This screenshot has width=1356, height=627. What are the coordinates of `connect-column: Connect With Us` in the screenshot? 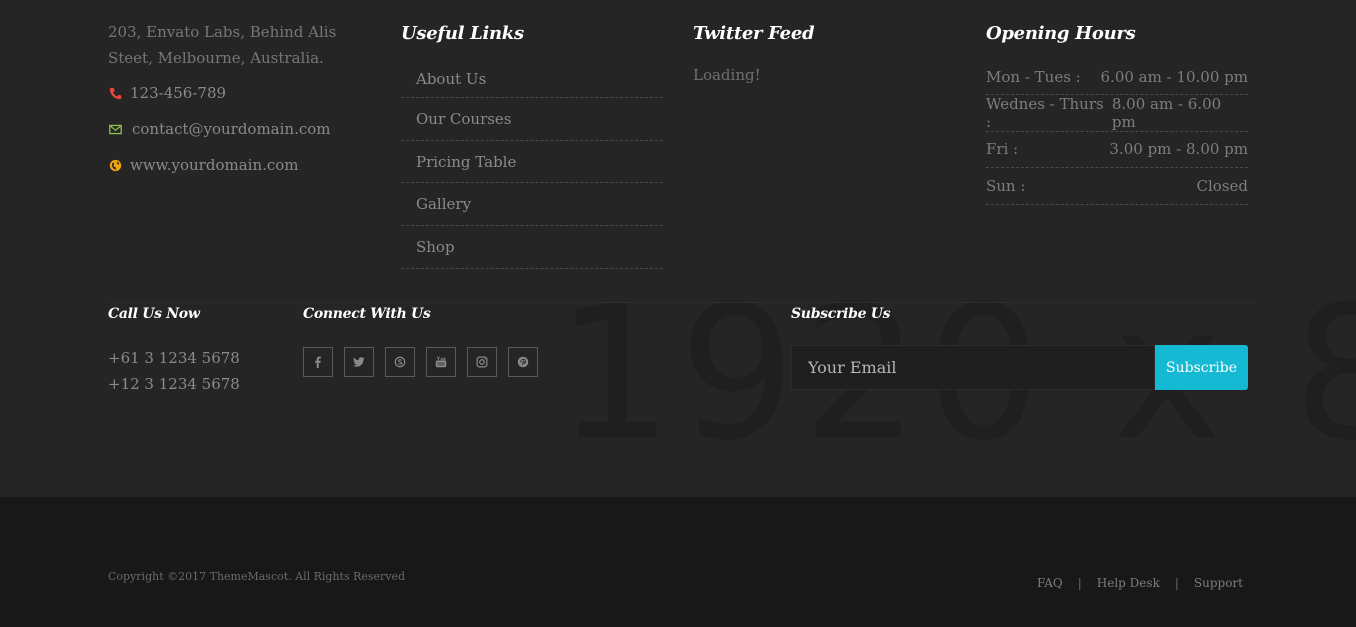 It's located at (433, 341).